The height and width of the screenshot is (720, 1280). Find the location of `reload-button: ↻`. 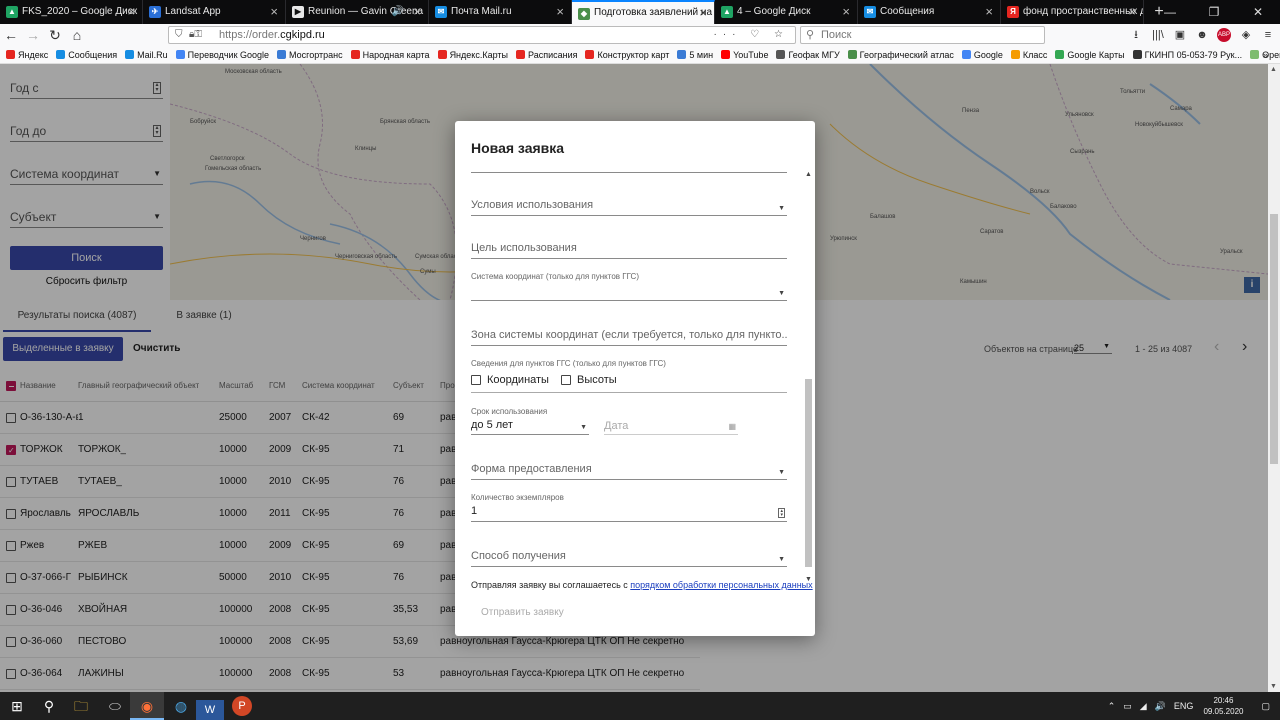

reload-button: ↻ is located at coordinates (55, 35).